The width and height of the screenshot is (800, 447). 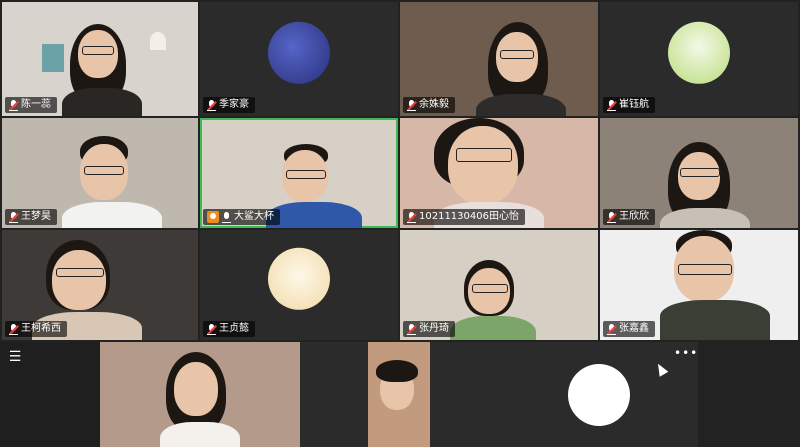 I want to click on video-tile: 季家豪, so click(x=299, y=59).